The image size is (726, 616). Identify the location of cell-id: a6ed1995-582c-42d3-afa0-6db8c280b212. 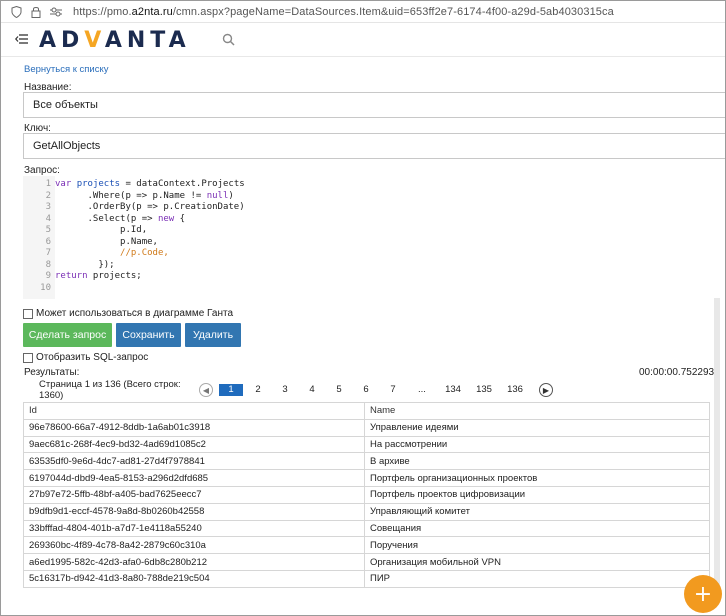
(194, 562).